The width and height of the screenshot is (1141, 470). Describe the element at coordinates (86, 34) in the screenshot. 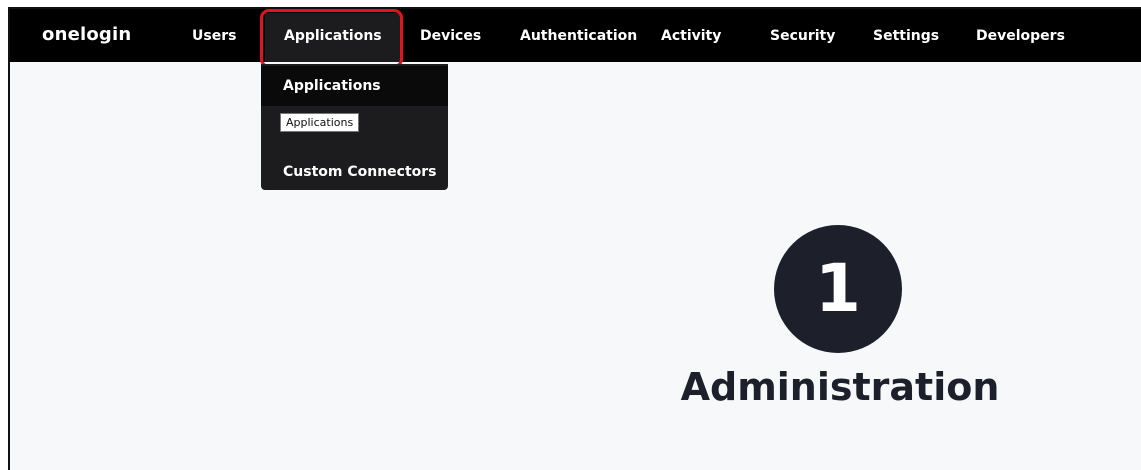

I see `onelogin-logo: onelogin` at that location.